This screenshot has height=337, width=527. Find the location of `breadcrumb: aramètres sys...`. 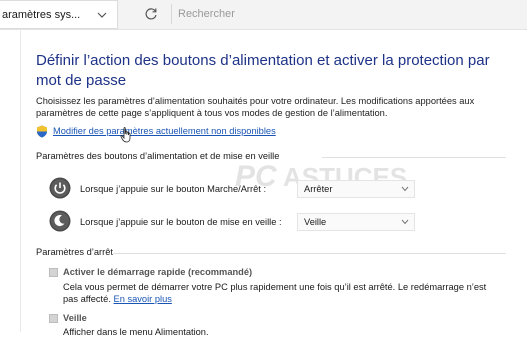

breadcrumb: aramètres sys... is located at coordinates (59, 14).